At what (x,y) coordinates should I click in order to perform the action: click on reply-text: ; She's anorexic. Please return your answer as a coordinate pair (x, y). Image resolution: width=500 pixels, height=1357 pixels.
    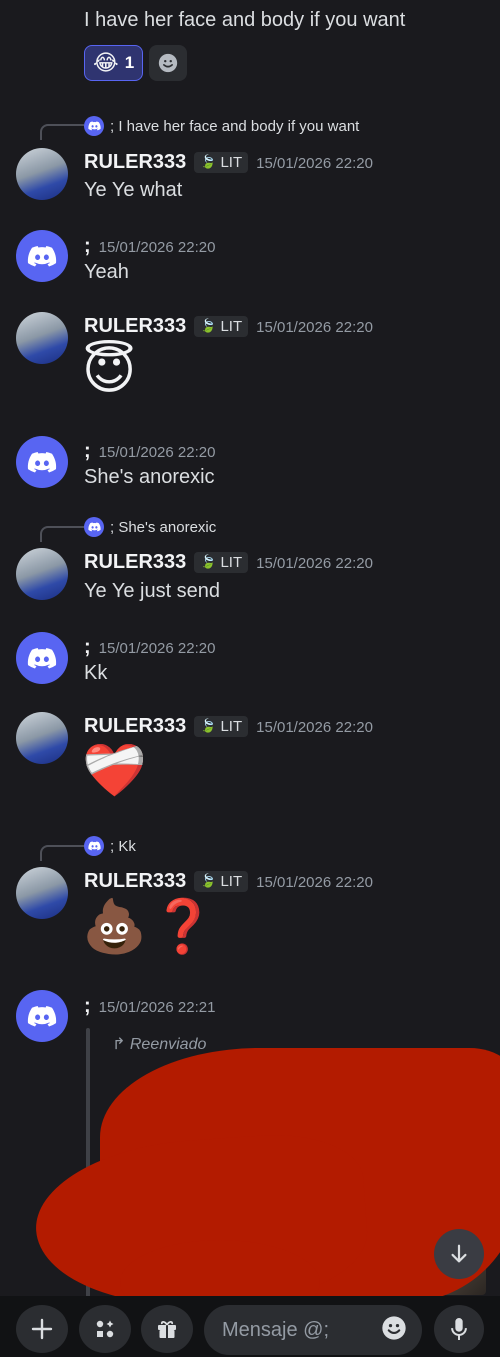
    Looking at the image, I should click on (163, 527).